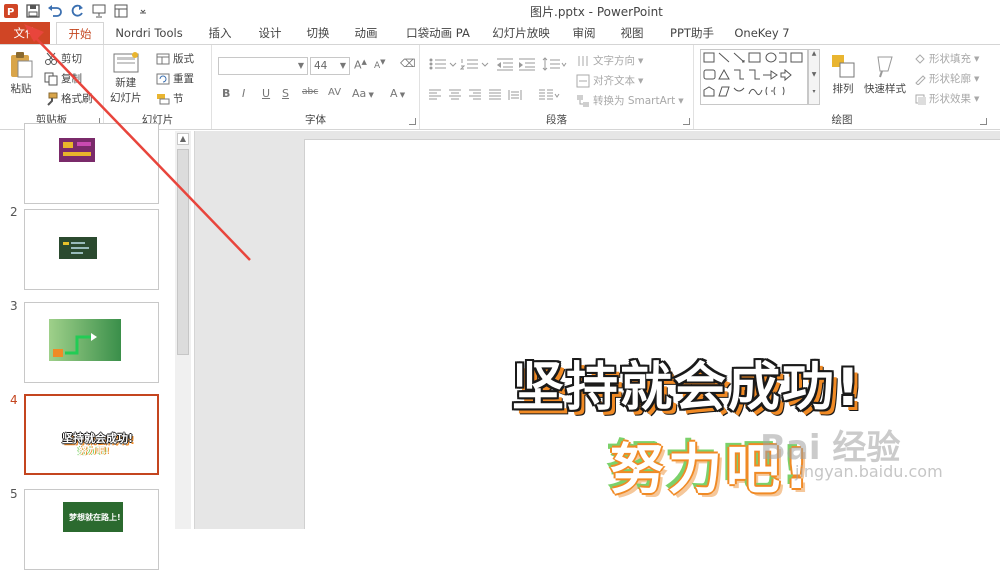  Describe the element at coordinates (549, 95) in the screenshot. I see `columns-icon` at that location.